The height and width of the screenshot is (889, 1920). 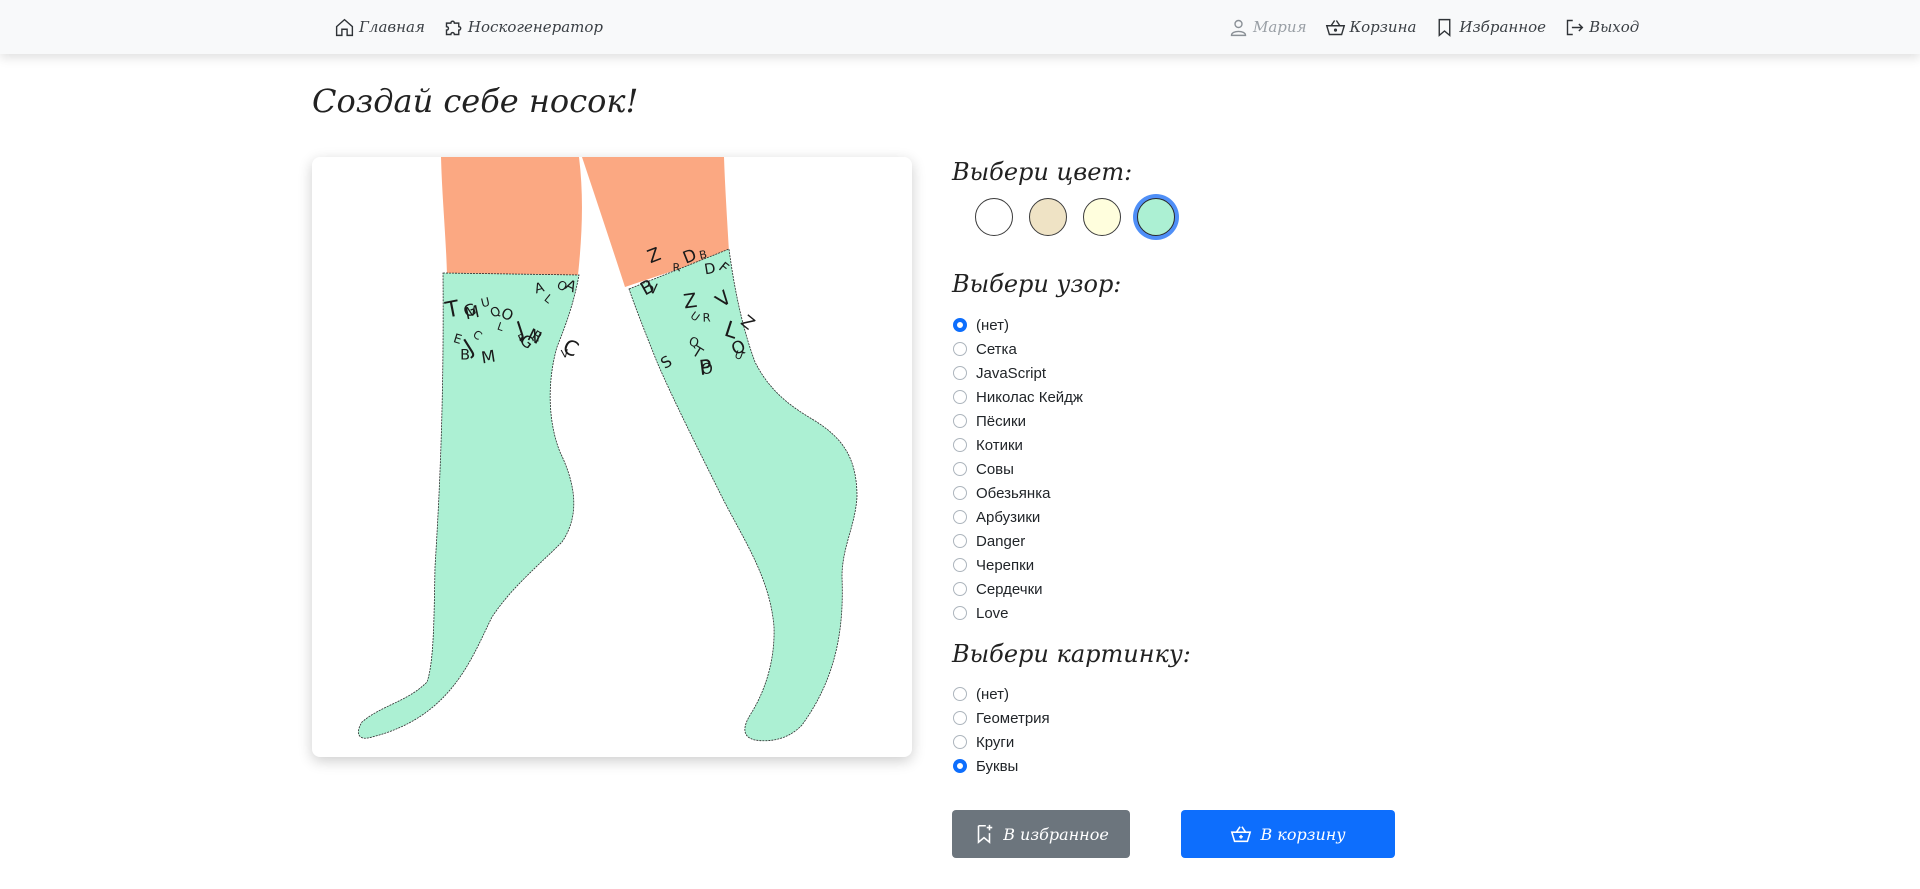 What do you see at coordinates (1037, 284) in the screenshot?
I see `pattern-section-title: Выбери узор:` at bounding box center [1037, 284].